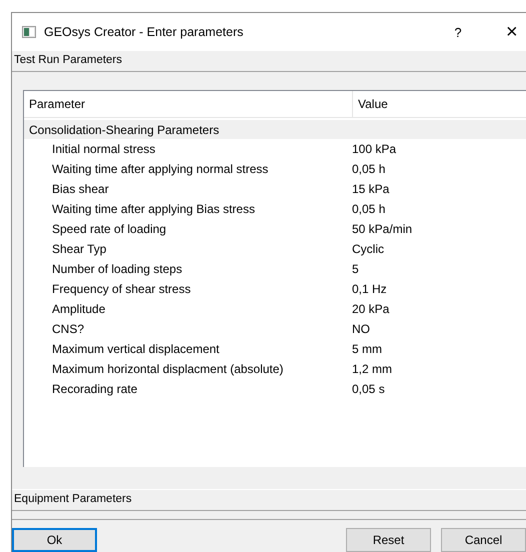 The width and height of the screenshot is (526, 552). I want to click on column-header: Value, so click(370, 104).